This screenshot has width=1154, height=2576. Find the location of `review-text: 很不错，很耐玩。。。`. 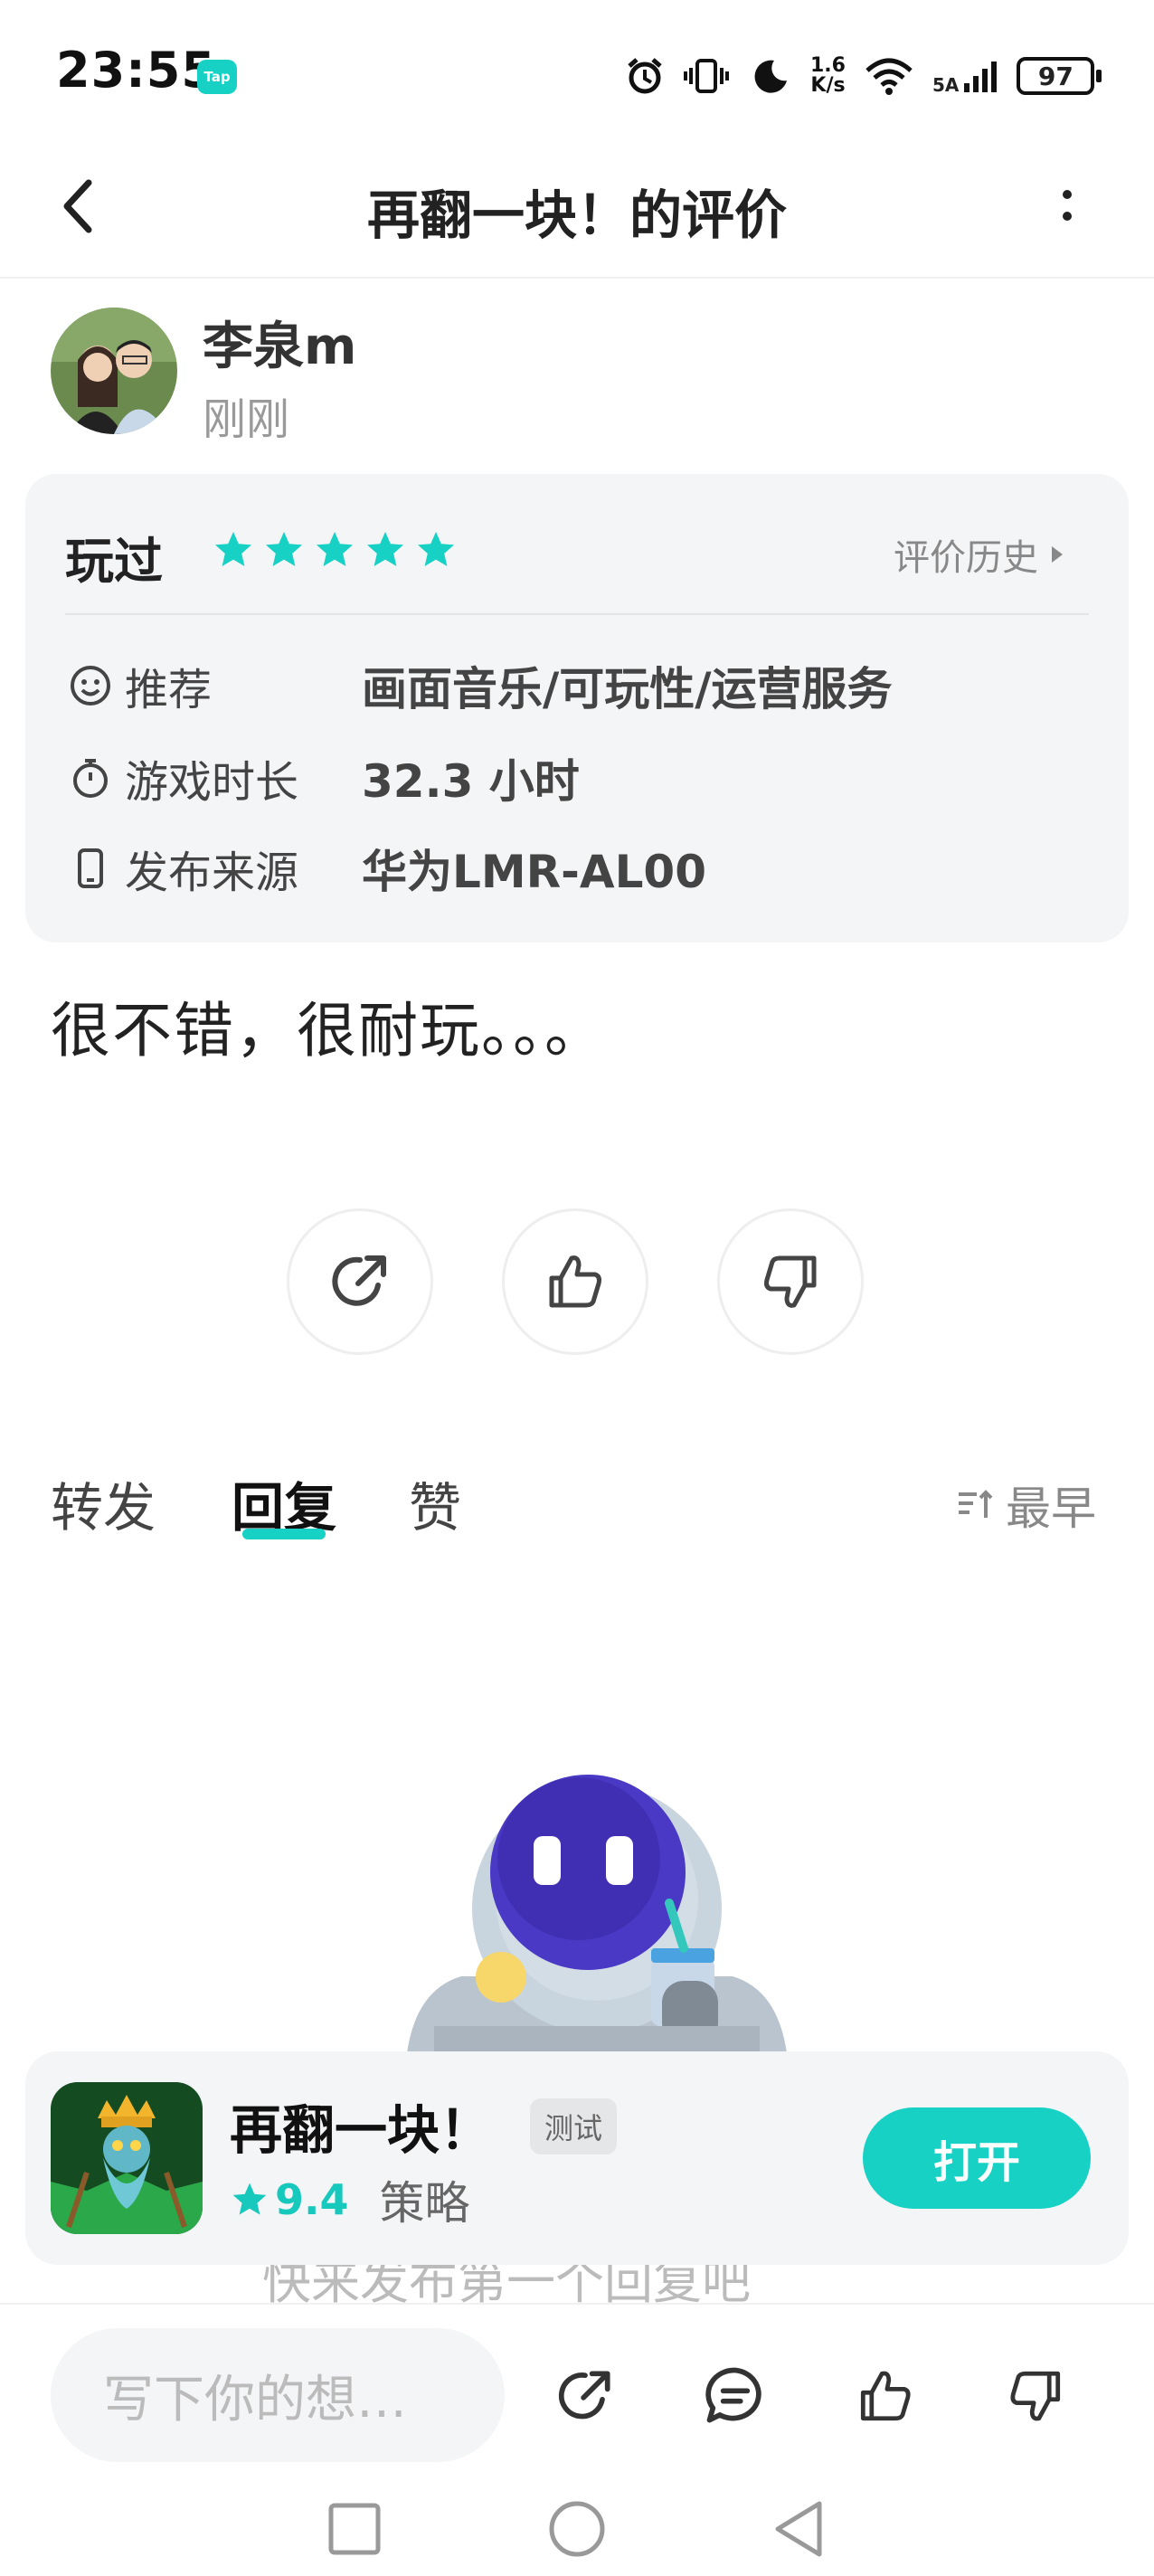

review-text: 很不错，很耐玩。。。 is located at coordinates (328, 1030).